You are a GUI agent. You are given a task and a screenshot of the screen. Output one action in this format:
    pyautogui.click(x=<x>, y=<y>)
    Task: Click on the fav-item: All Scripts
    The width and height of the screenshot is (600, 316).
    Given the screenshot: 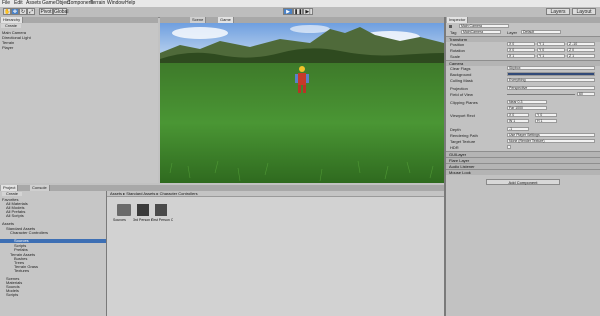 What is the action you would take?
    pyautogui.click(x=15, y=216)
    